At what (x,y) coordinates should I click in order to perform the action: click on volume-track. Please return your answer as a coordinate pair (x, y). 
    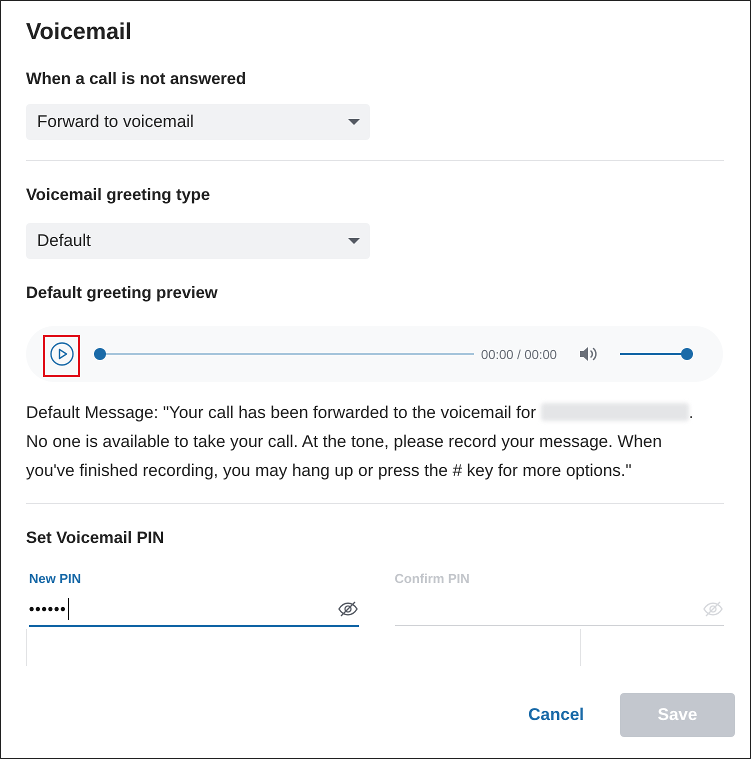
    Looking at the image, I should click on (656, 354).